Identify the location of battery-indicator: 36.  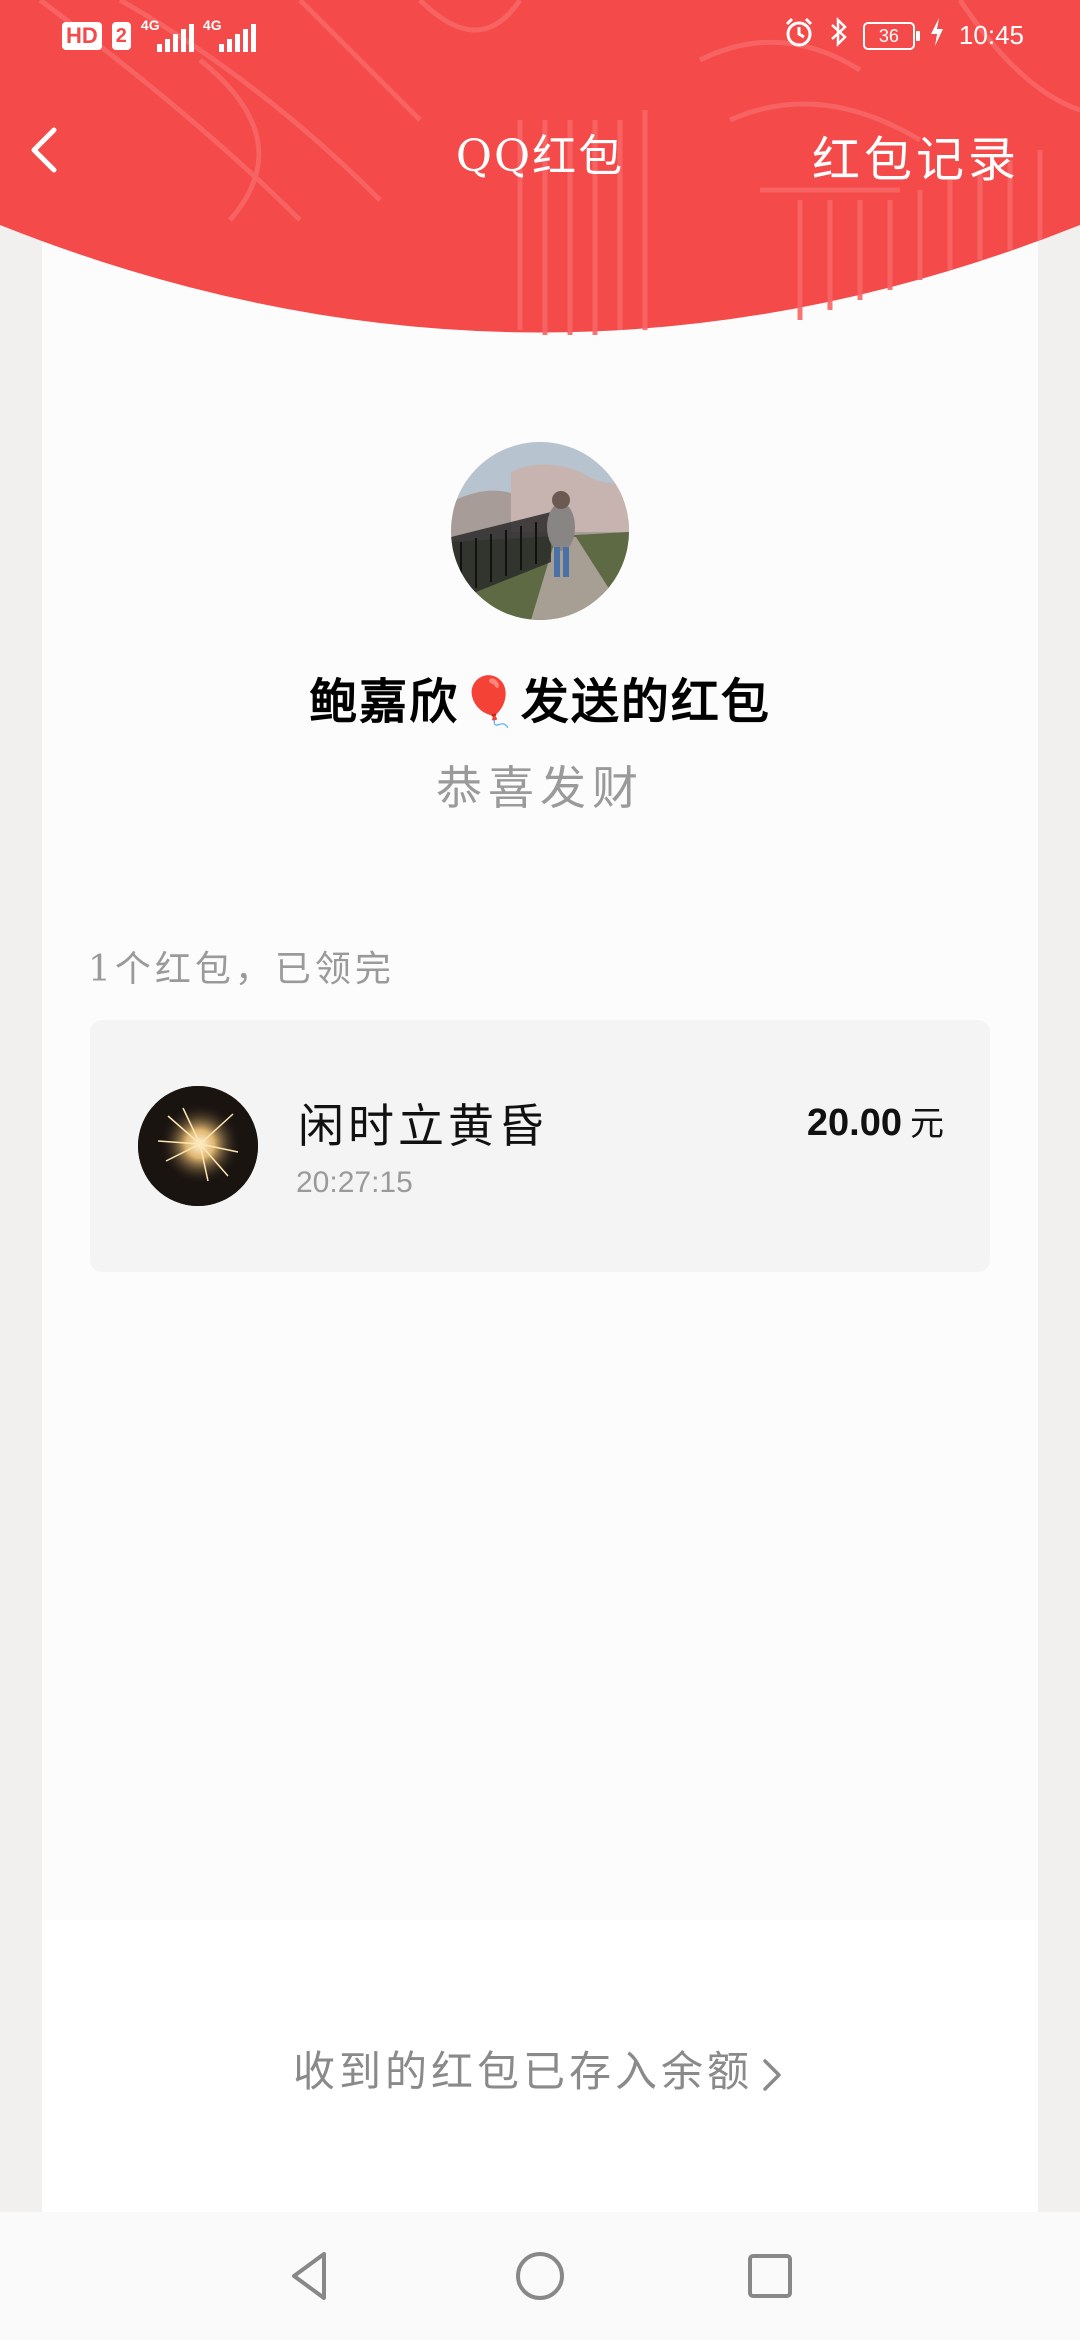
(891, 35).